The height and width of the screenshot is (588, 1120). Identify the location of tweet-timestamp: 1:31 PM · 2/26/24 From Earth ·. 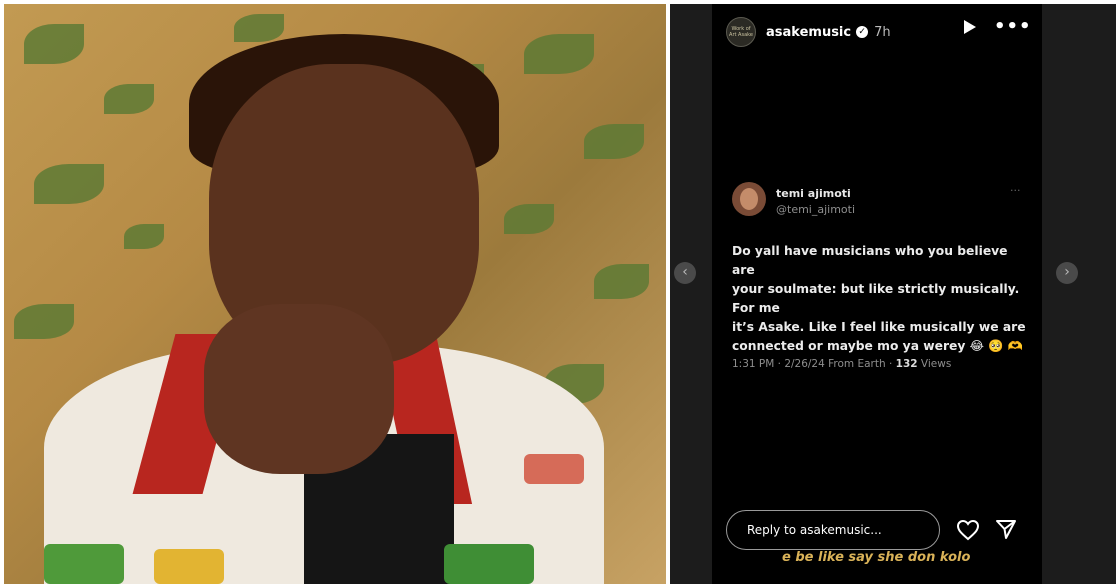
(814, 364).